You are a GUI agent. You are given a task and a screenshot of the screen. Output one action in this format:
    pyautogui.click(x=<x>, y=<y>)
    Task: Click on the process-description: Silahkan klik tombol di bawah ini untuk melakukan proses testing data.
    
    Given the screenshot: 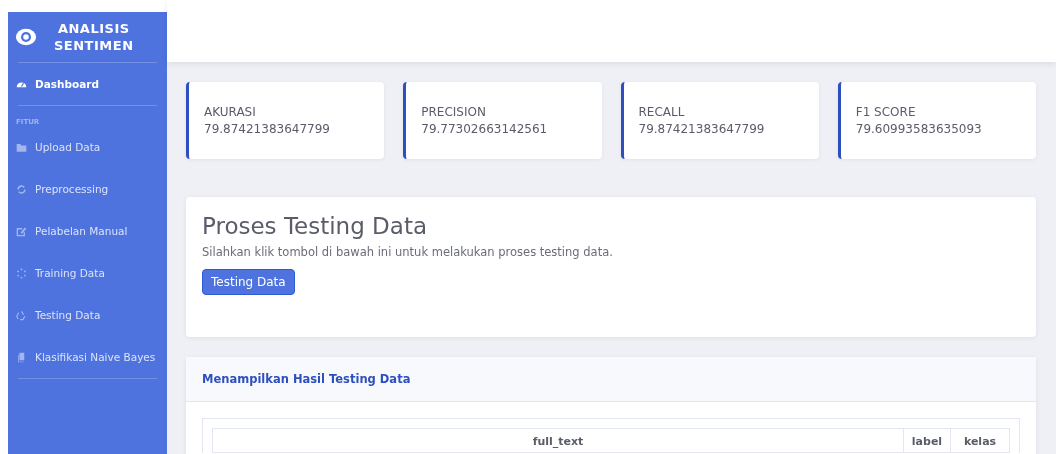 What is the action you would take?
    pyautogui.click(x=408, y=252)
    